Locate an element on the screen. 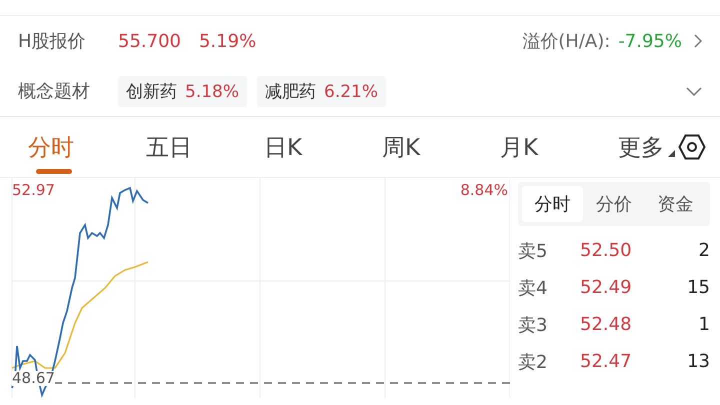  chart-tab: 日K is located at coordinates (323, 147).